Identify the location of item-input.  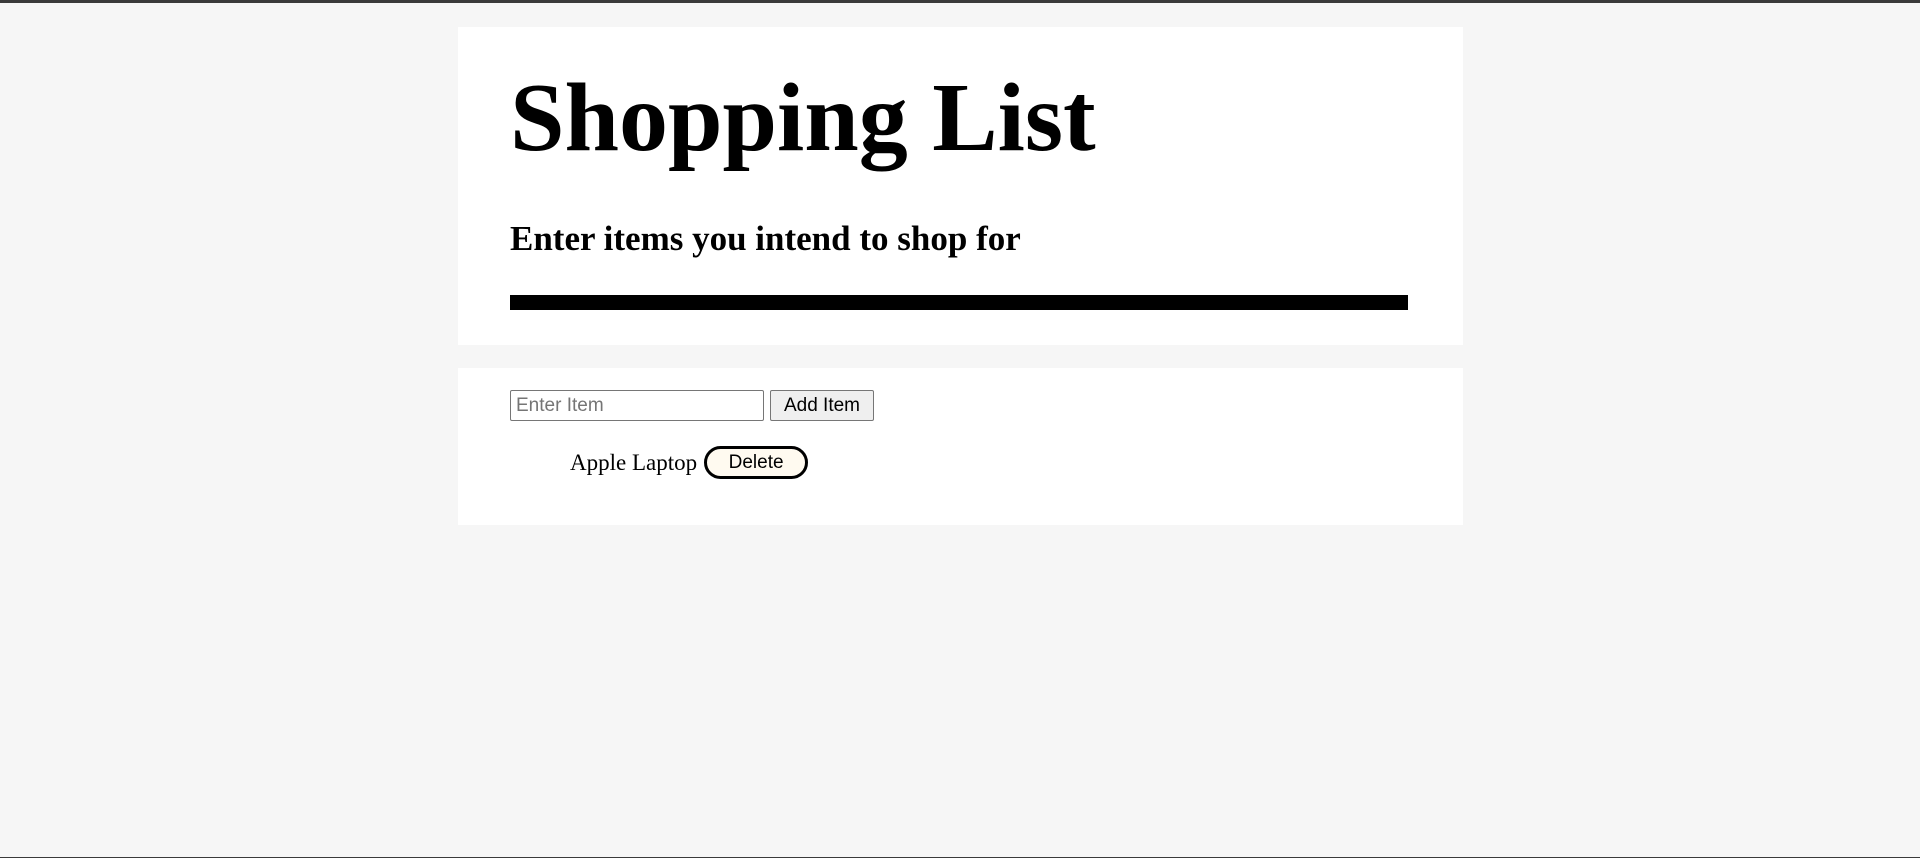
(637, 405).